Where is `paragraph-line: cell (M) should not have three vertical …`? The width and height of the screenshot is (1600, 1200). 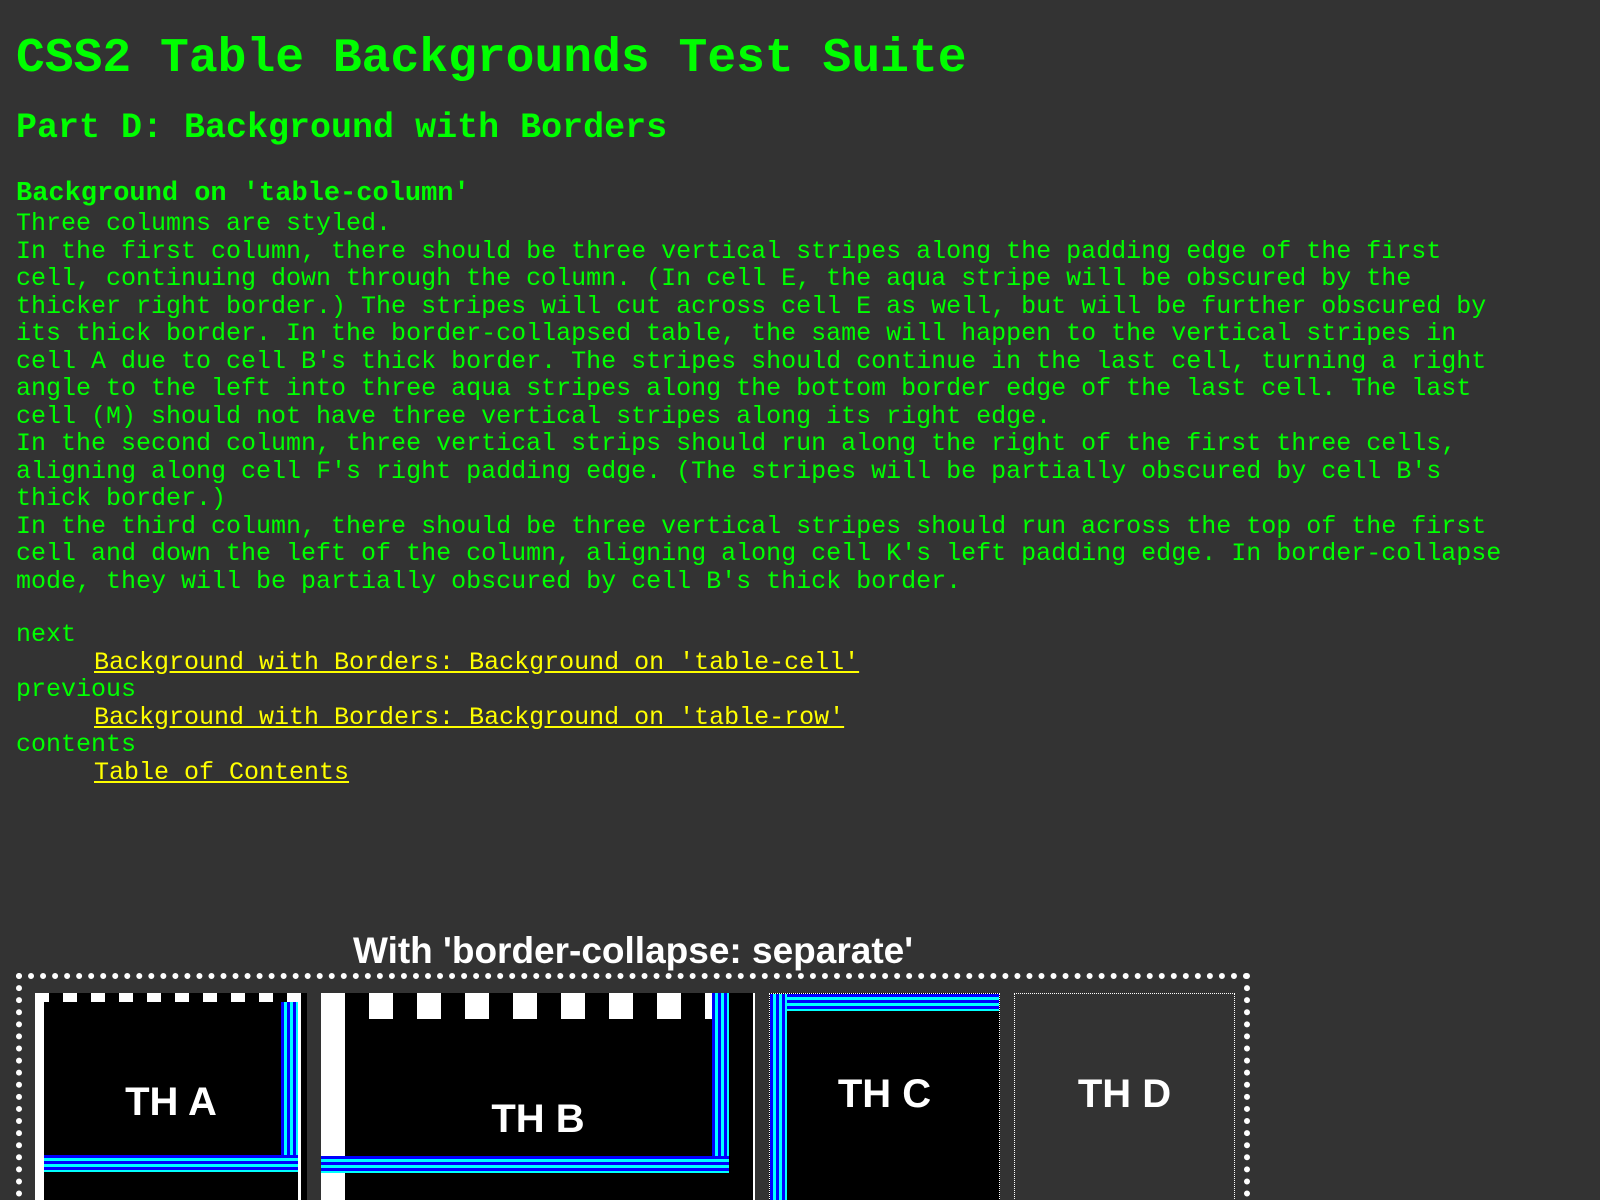
paragraph-line: cell (M) should not have three vertical … is located at coordinates (534, 416).